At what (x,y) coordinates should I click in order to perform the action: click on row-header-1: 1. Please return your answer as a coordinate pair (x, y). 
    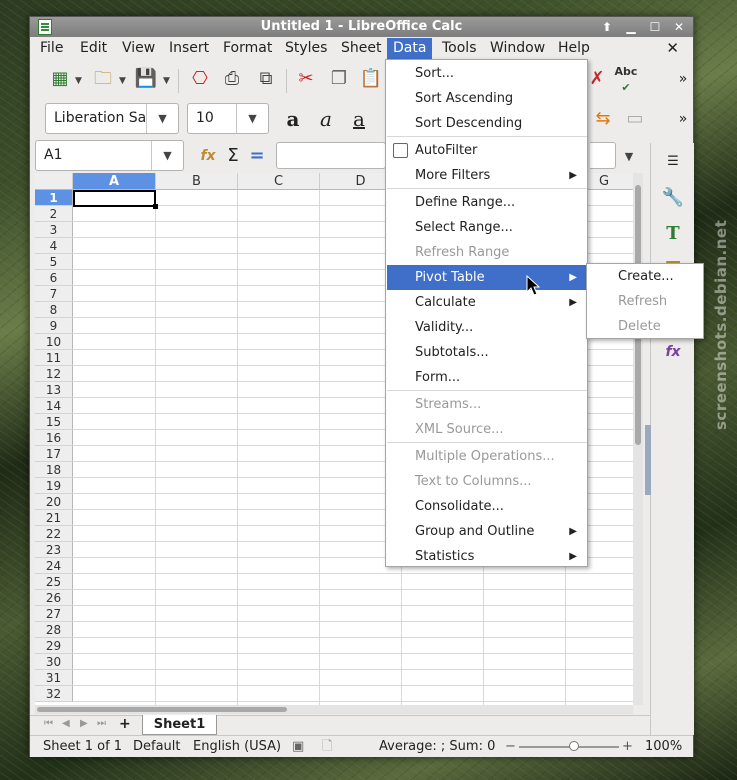
    Looking at the image, I should click on (54, 198).